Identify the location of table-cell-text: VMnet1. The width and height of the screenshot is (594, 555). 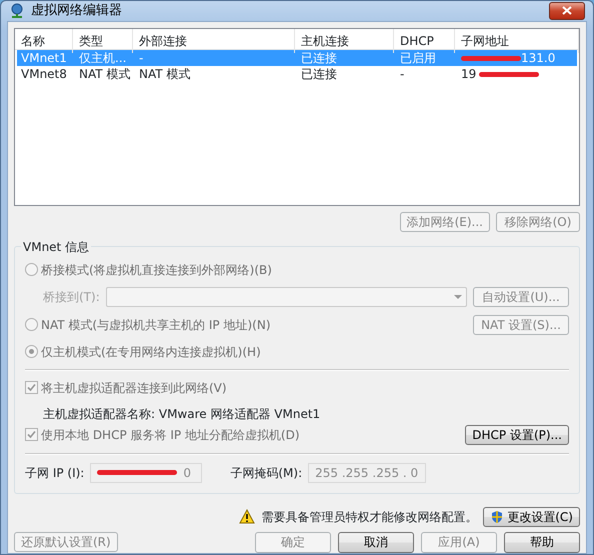
(44, 58).